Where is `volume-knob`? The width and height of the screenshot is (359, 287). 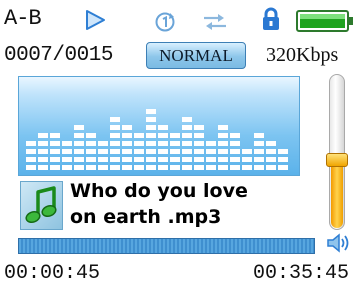
volume-knob is located at coordinates (337, 160).